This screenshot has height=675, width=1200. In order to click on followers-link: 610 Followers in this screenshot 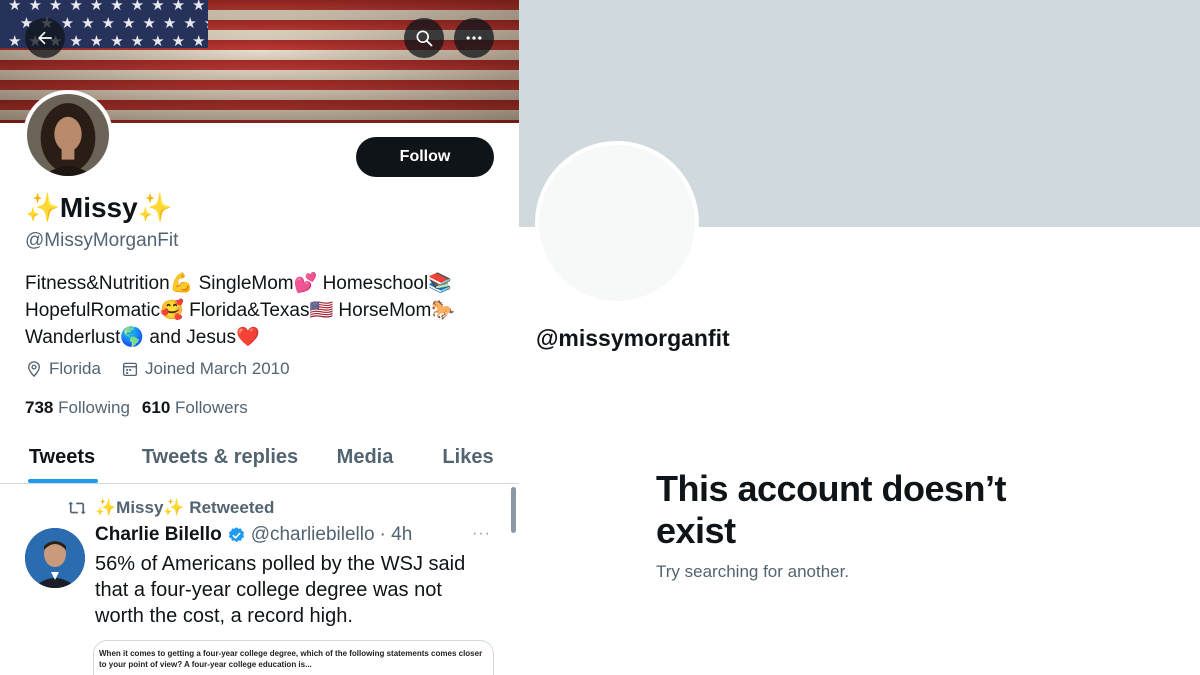, I will do `click(195, 408)`.